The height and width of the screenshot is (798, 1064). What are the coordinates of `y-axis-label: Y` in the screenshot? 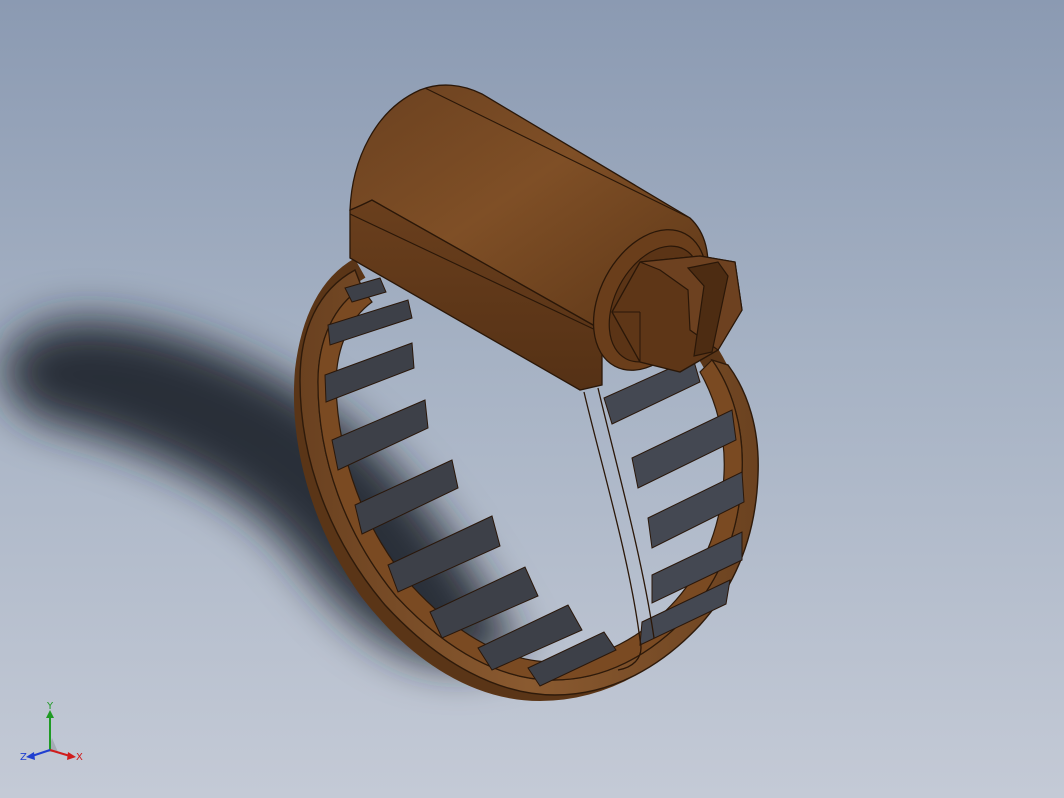 It's located at (50, 706).